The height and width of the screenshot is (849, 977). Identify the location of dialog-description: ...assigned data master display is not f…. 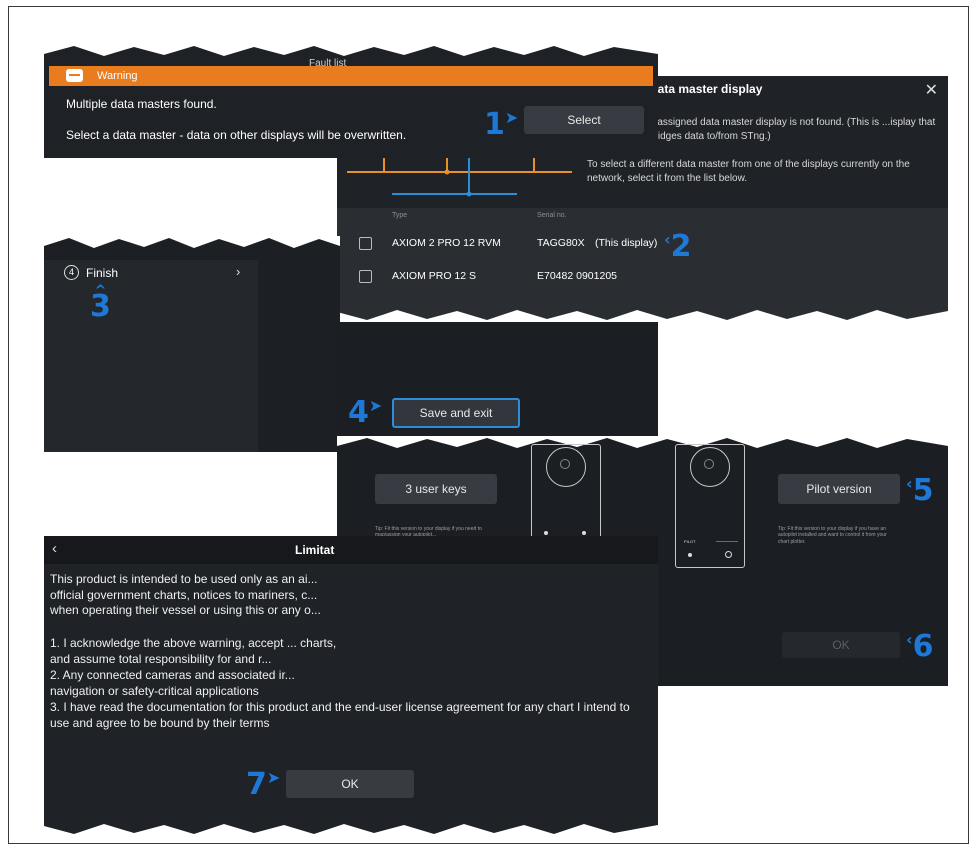
(792, 129).